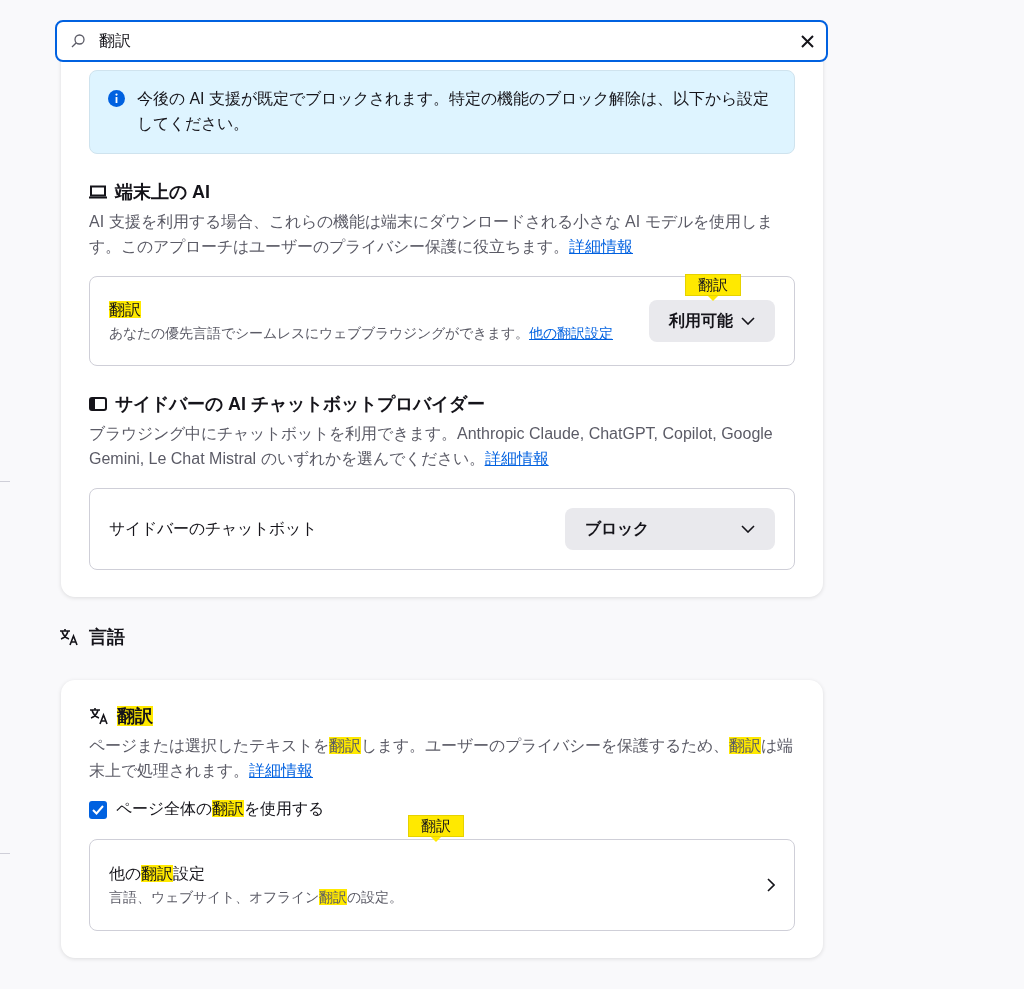 Image resolution: width=1024 pixels, height=989 pixels. What do you see at coordinates (361, 333) in the screenshot?
I see `setting-description: あなたの優先言語でシームレスにウェブブラウジングができます。他の翻訳設定` at bounding box center [361, 333].